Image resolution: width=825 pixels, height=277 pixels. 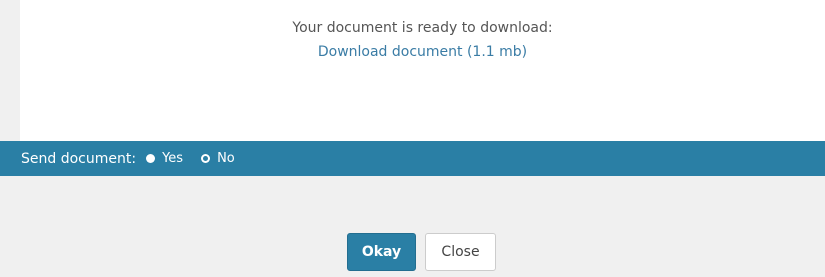 What do you see at coordinates (422, 28) in the screenshot?
I see `ready-message: Your document is ready to download:` at bounding box center [422, 28].